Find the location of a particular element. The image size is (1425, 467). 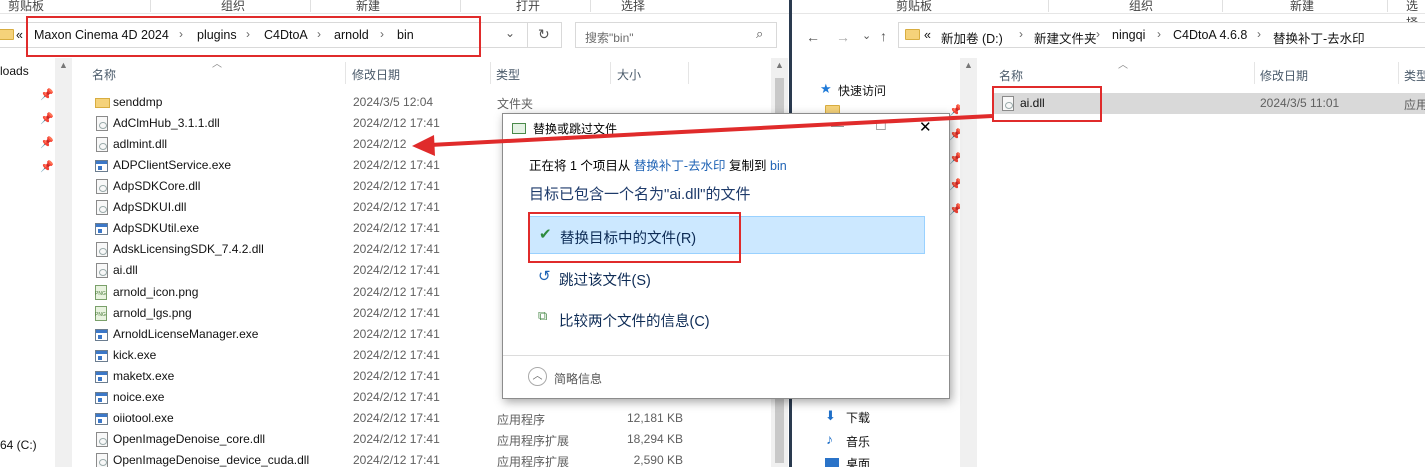

sort-up-icon: ︿ is located at coordinates (217, 64).